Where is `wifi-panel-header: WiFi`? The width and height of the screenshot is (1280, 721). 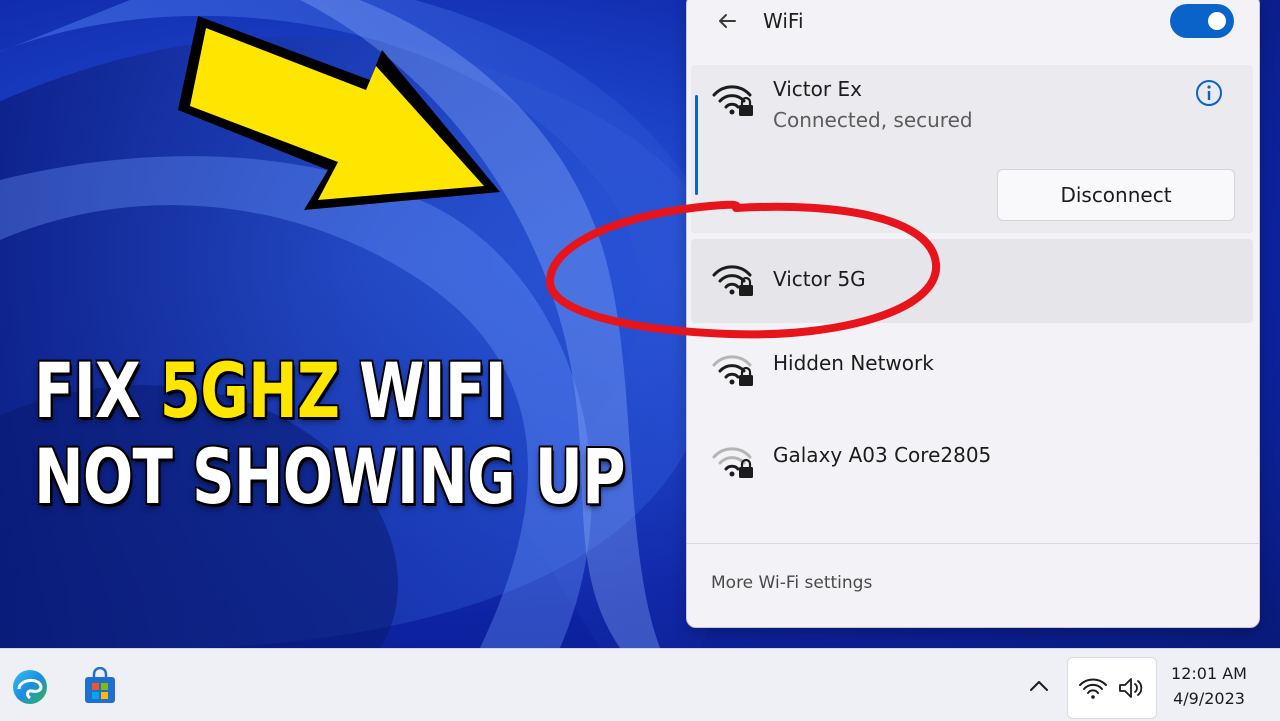
wifi-panel-header: WiFi is located at coordinates (973, 29).